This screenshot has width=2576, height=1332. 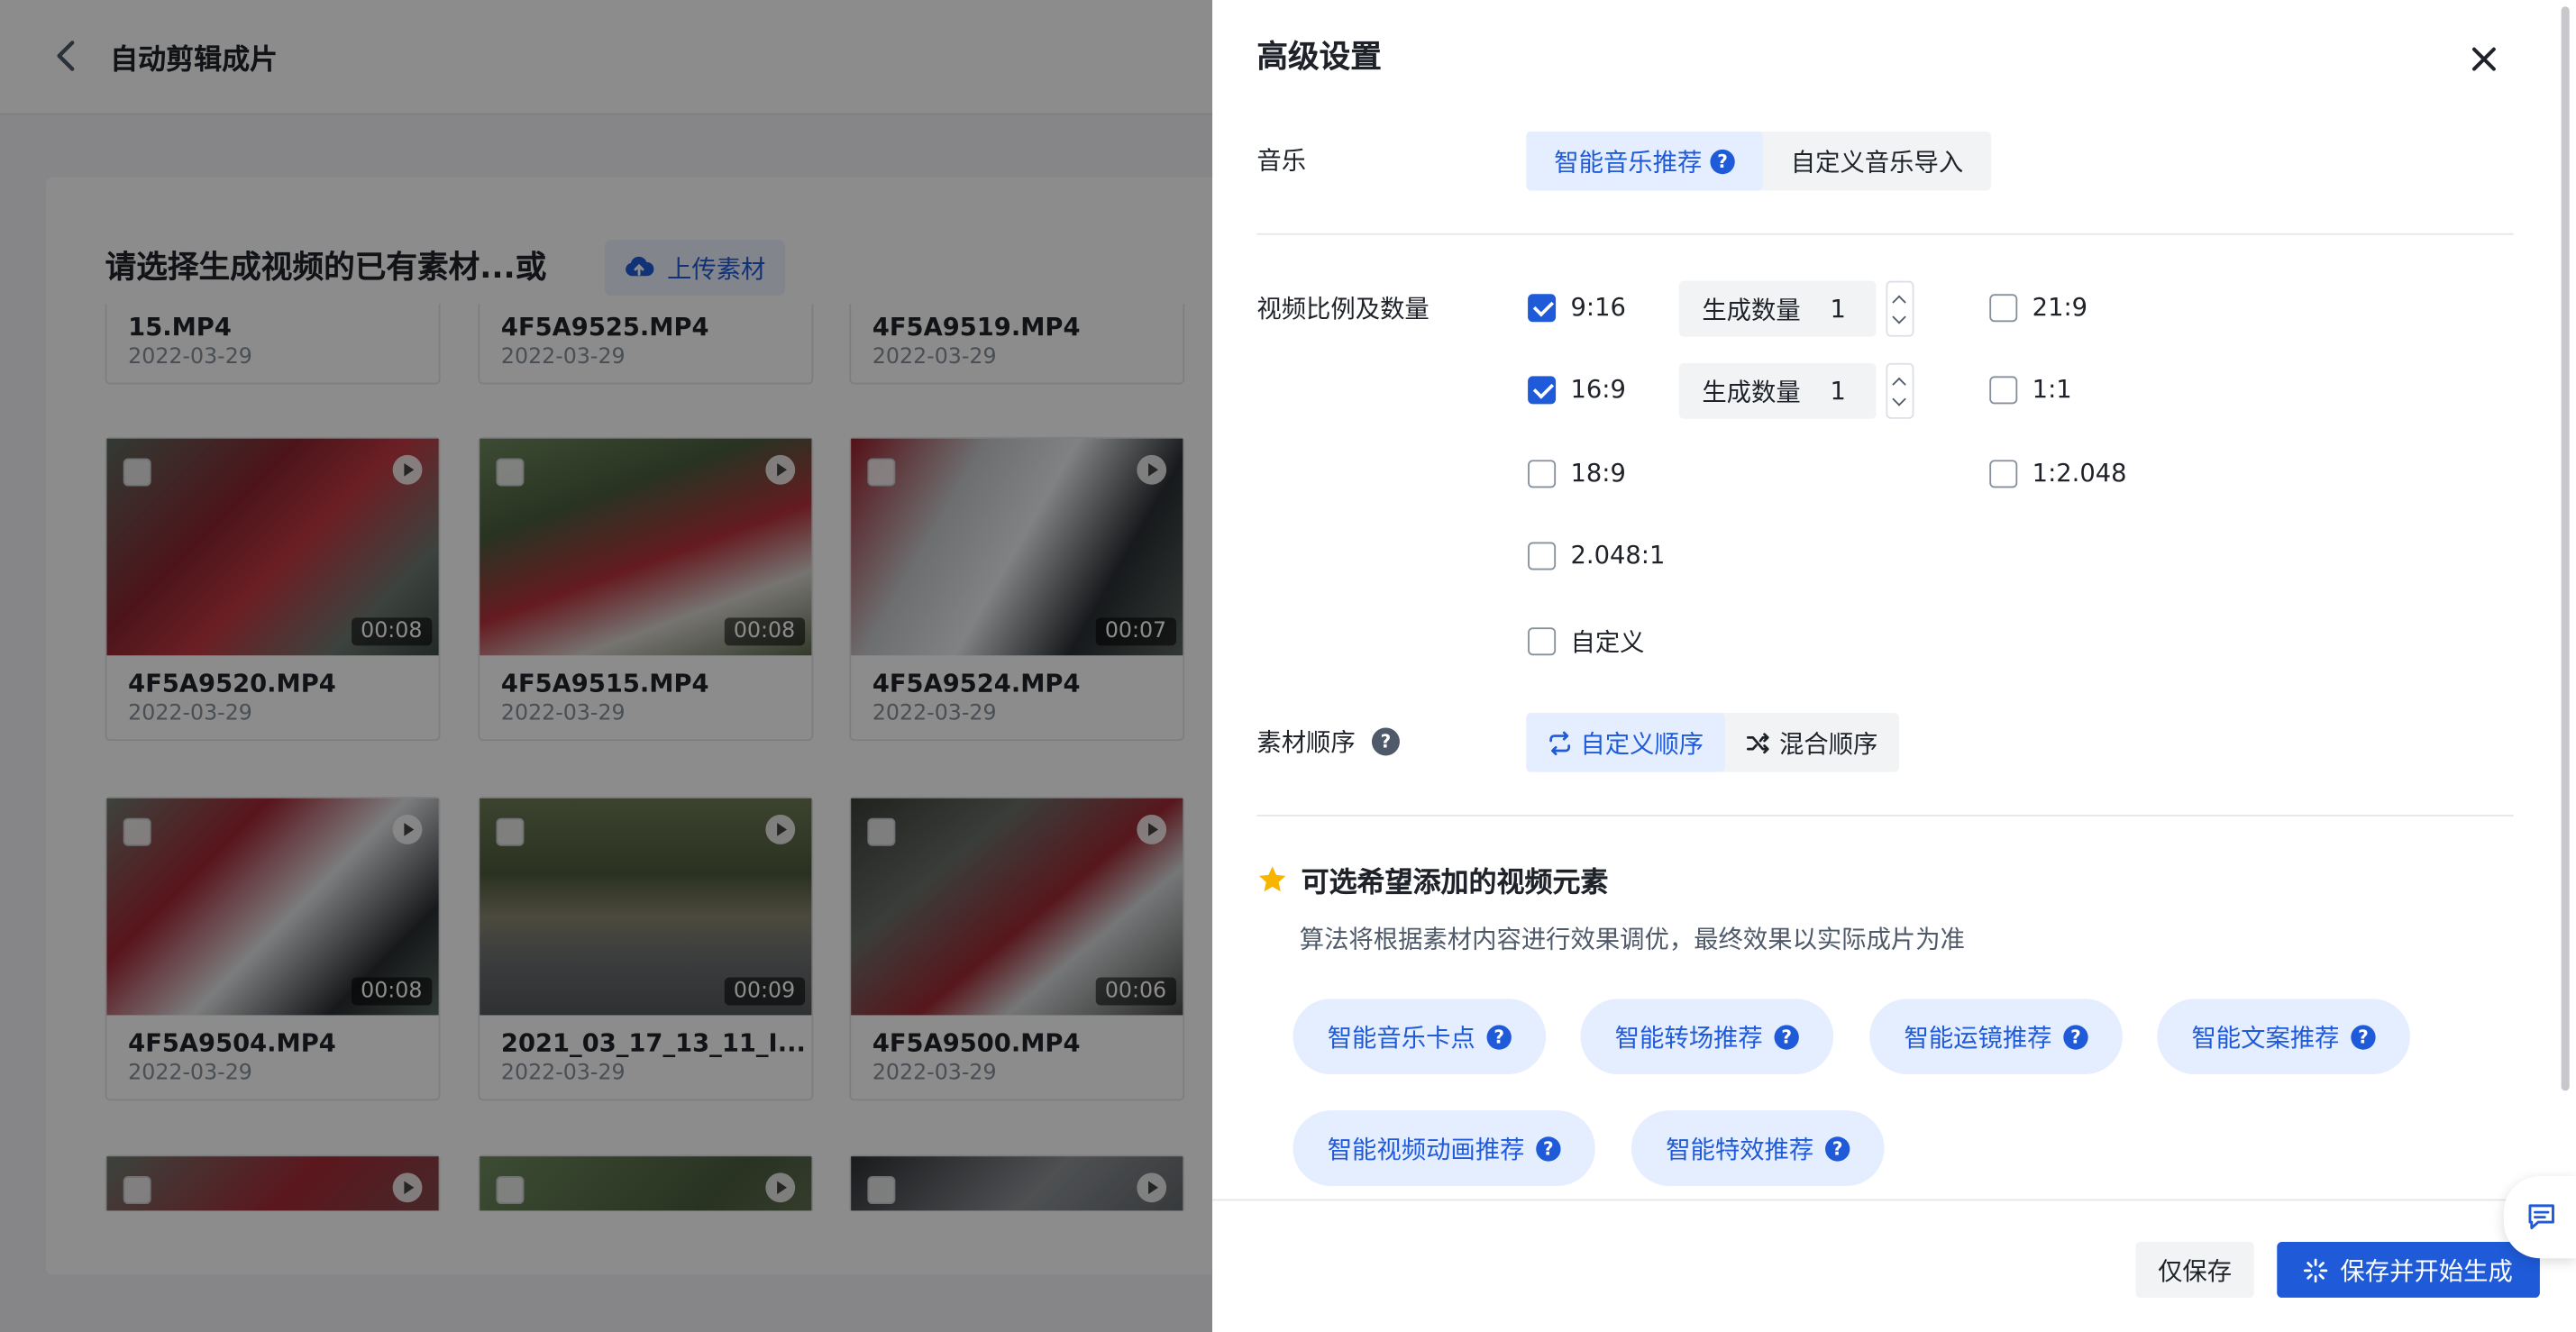 I want to click on music-option-smart-label: 智能音乐推荐, so click(x=1628, y=162).